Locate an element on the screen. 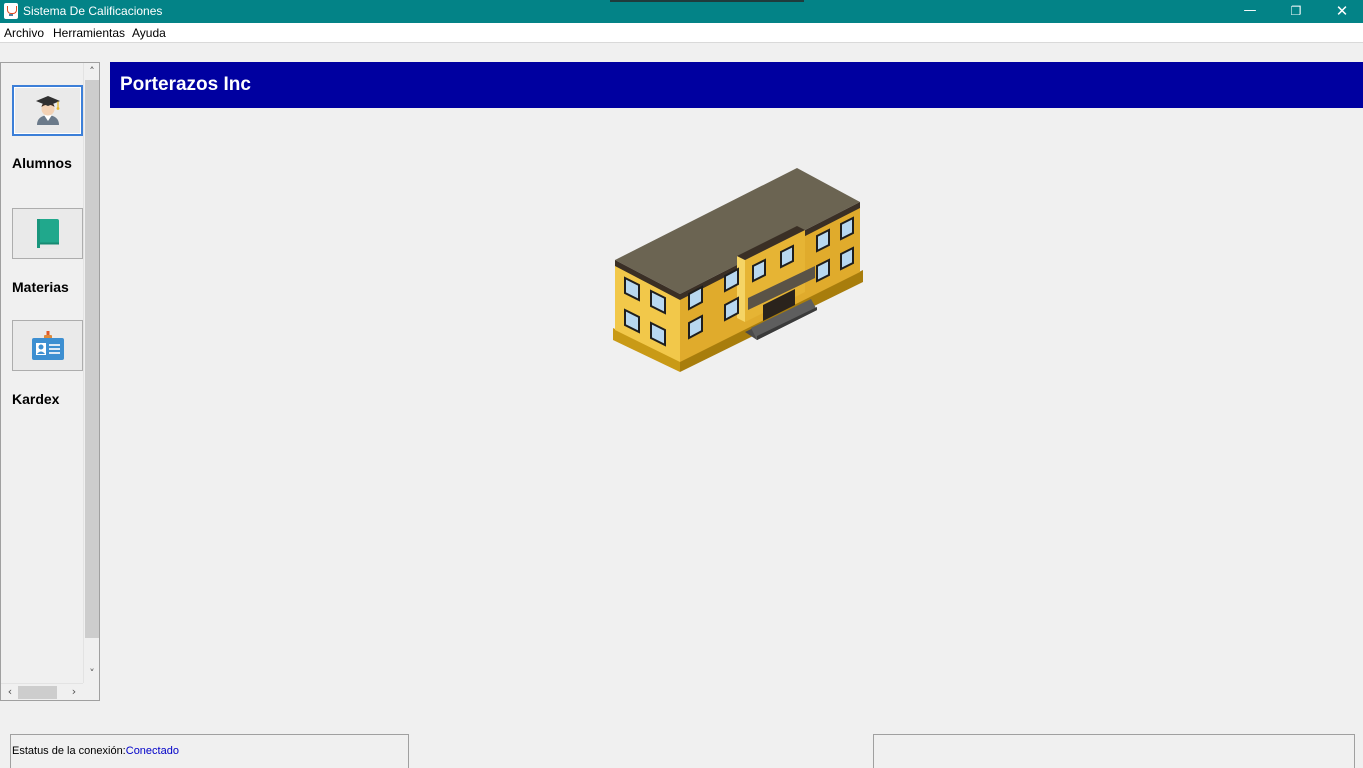 The width and height of the screenshot is (1363, 768). window-title: Sistema De Calificaciones is located at coordinates (93, 11).